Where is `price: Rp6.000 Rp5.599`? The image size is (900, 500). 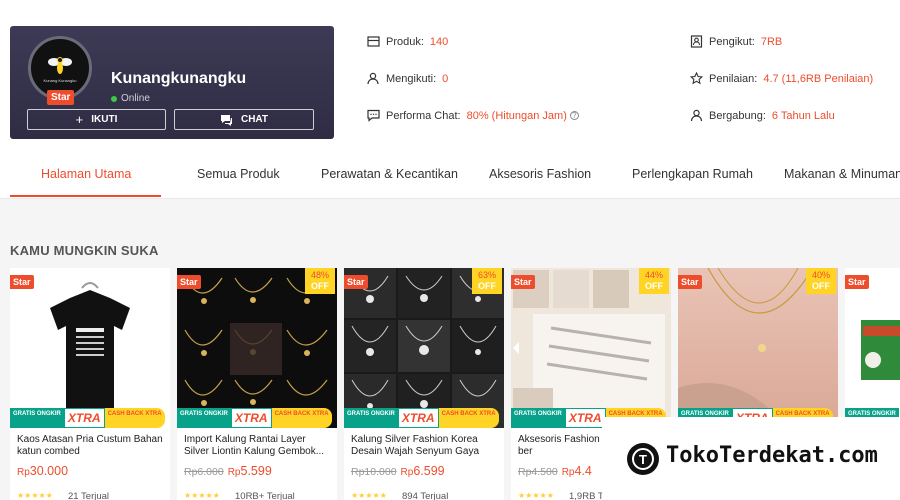 price: Rp6.000 Rp5.599 is located at coordinates (228, 471).